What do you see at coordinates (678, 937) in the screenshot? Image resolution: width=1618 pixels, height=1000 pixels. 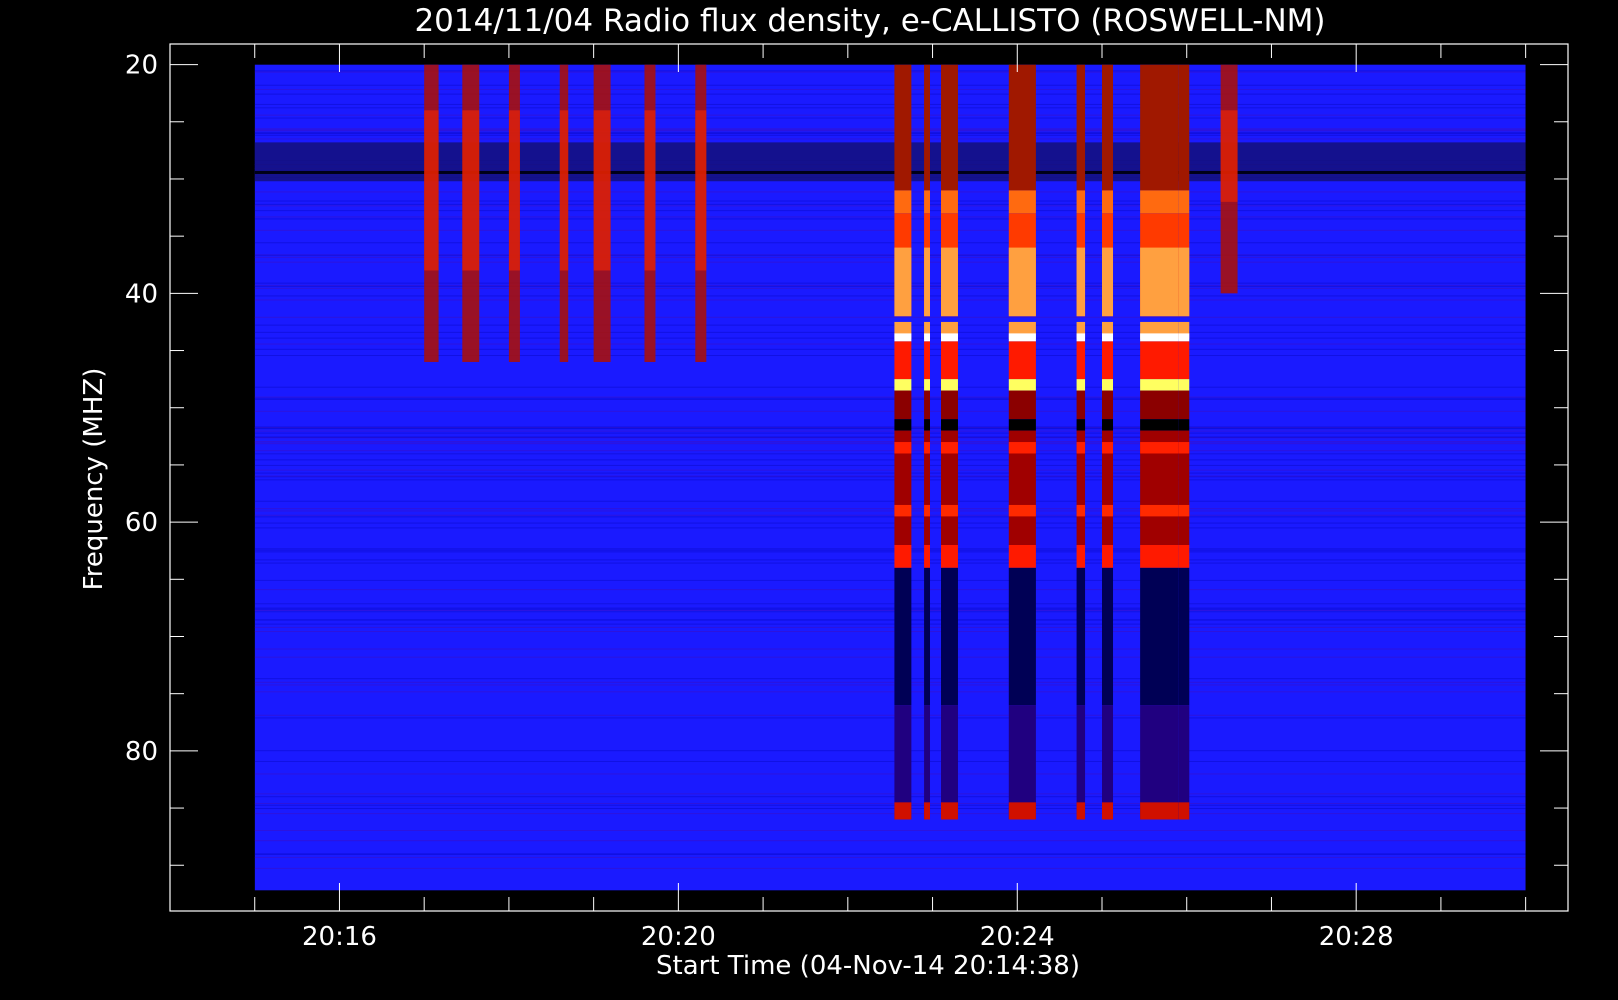 I see `x-tick-label: 20:20` at bounding box center [678, 937].